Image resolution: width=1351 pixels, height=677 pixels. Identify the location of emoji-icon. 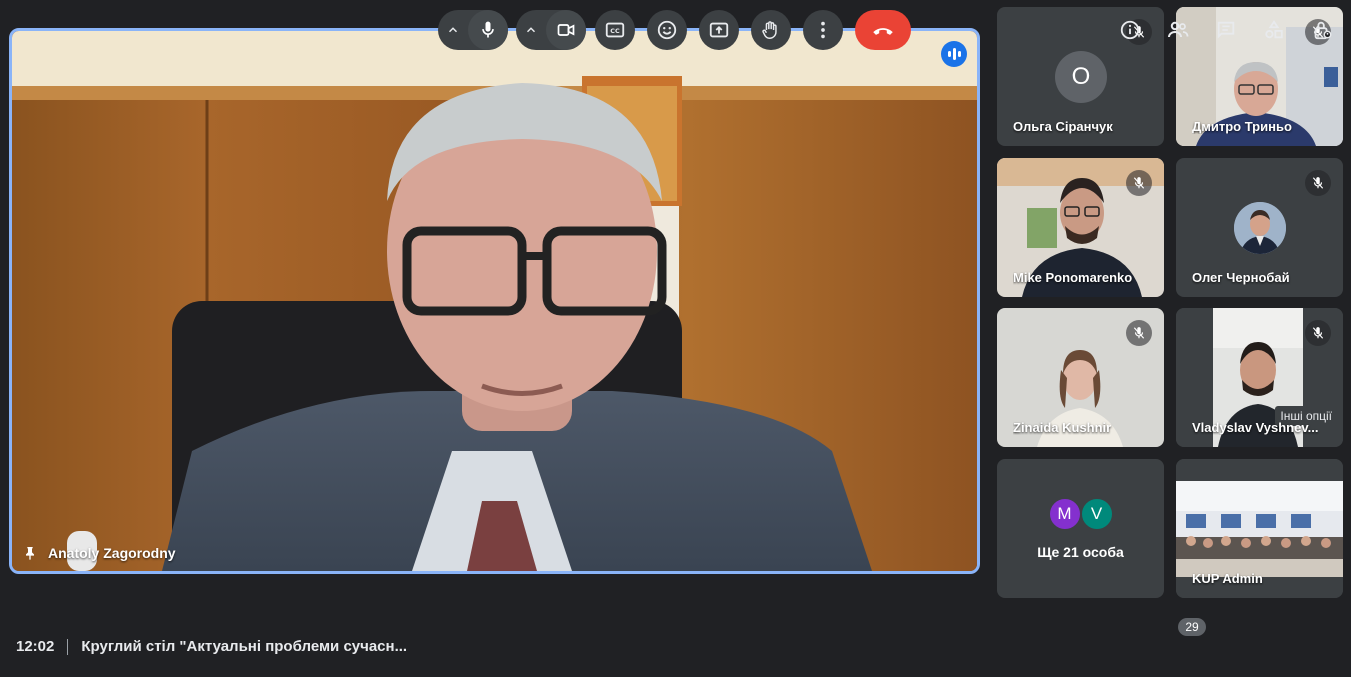
(667, 30).